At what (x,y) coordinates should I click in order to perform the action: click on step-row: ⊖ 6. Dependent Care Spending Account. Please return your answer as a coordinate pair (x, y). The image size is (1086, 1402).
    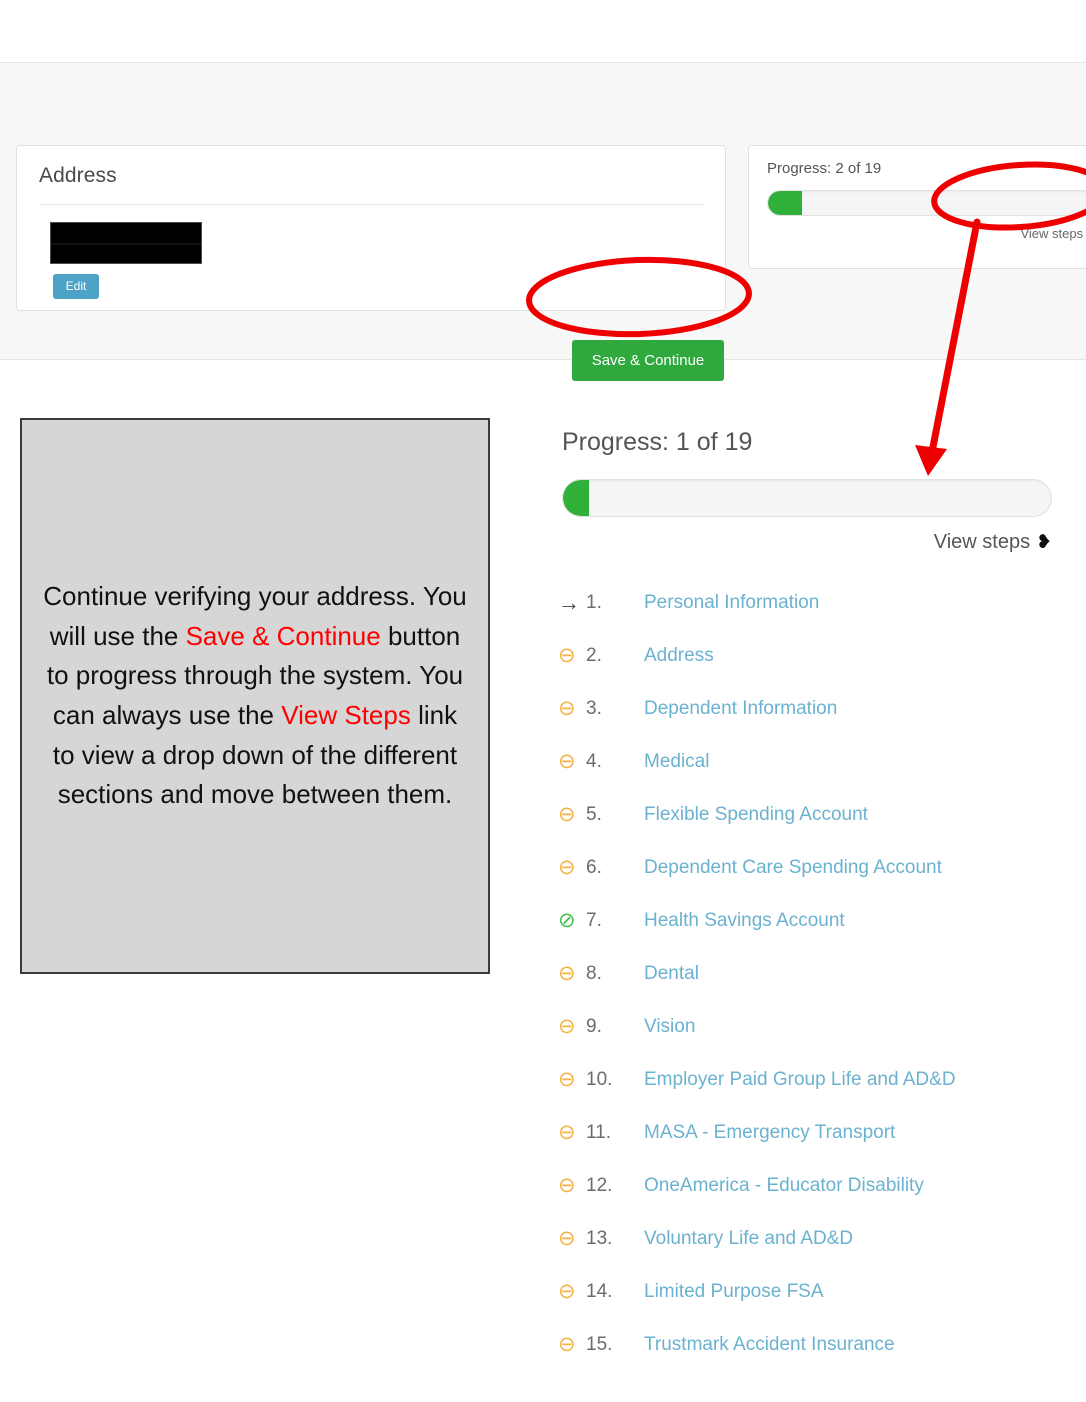
    Looking at the image, I should click on (814, 867).